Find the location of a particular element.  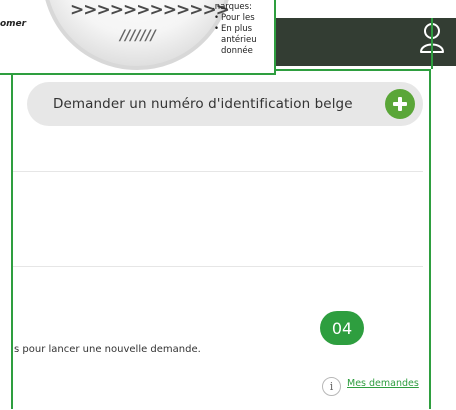

remarks-item: • En plus is located at coordinates (243, 29).